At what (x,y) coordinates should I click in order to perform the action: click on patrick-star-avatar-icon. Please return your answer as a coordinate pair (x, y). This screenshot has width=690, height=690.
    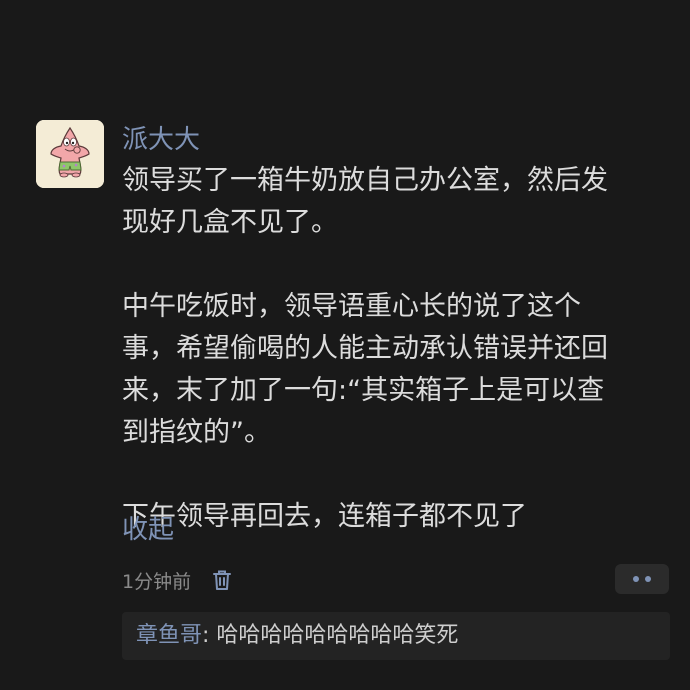
    Looking at the image, I should click on (70, 154).